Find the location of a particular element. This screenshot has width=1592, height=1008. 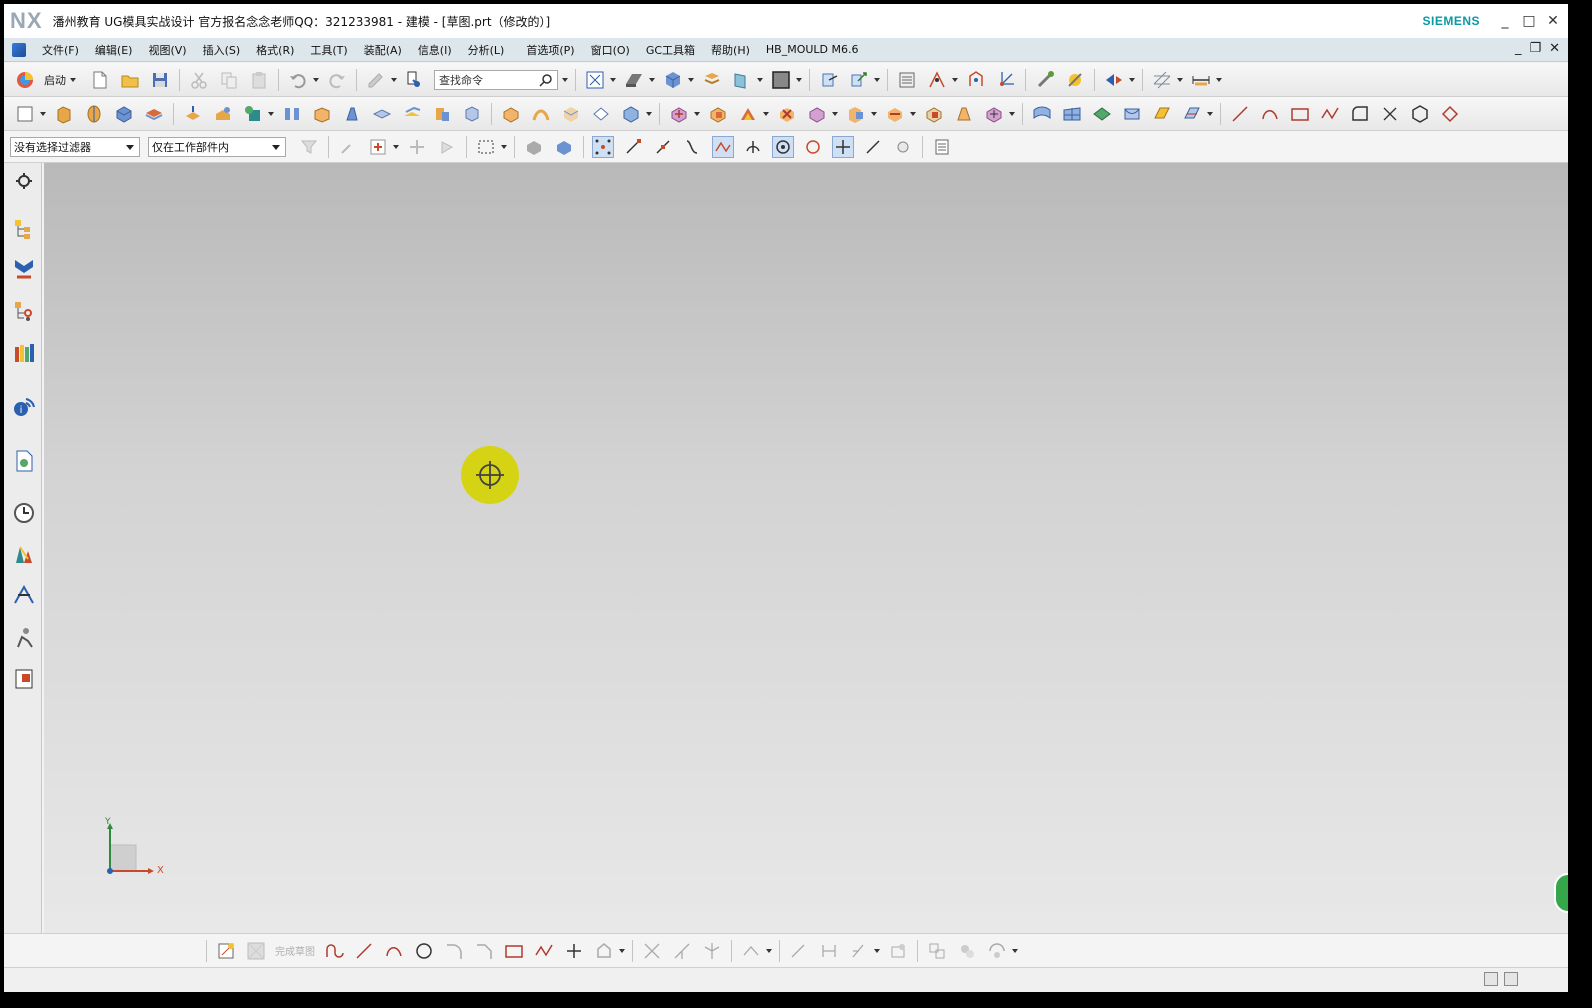

snap-quadrant-icon is located at coordinates (783, 146).